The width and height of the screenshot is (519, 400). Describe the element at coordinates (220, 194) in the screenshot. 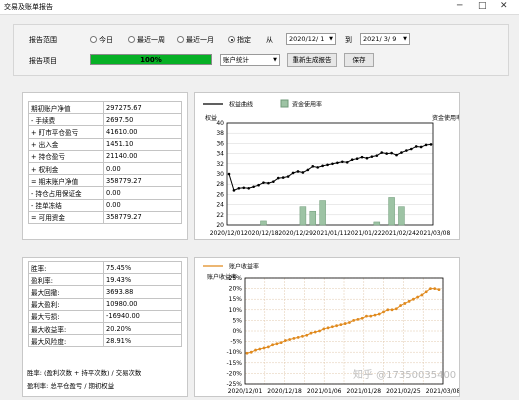

I see `y-tick-label: 26` at that location.